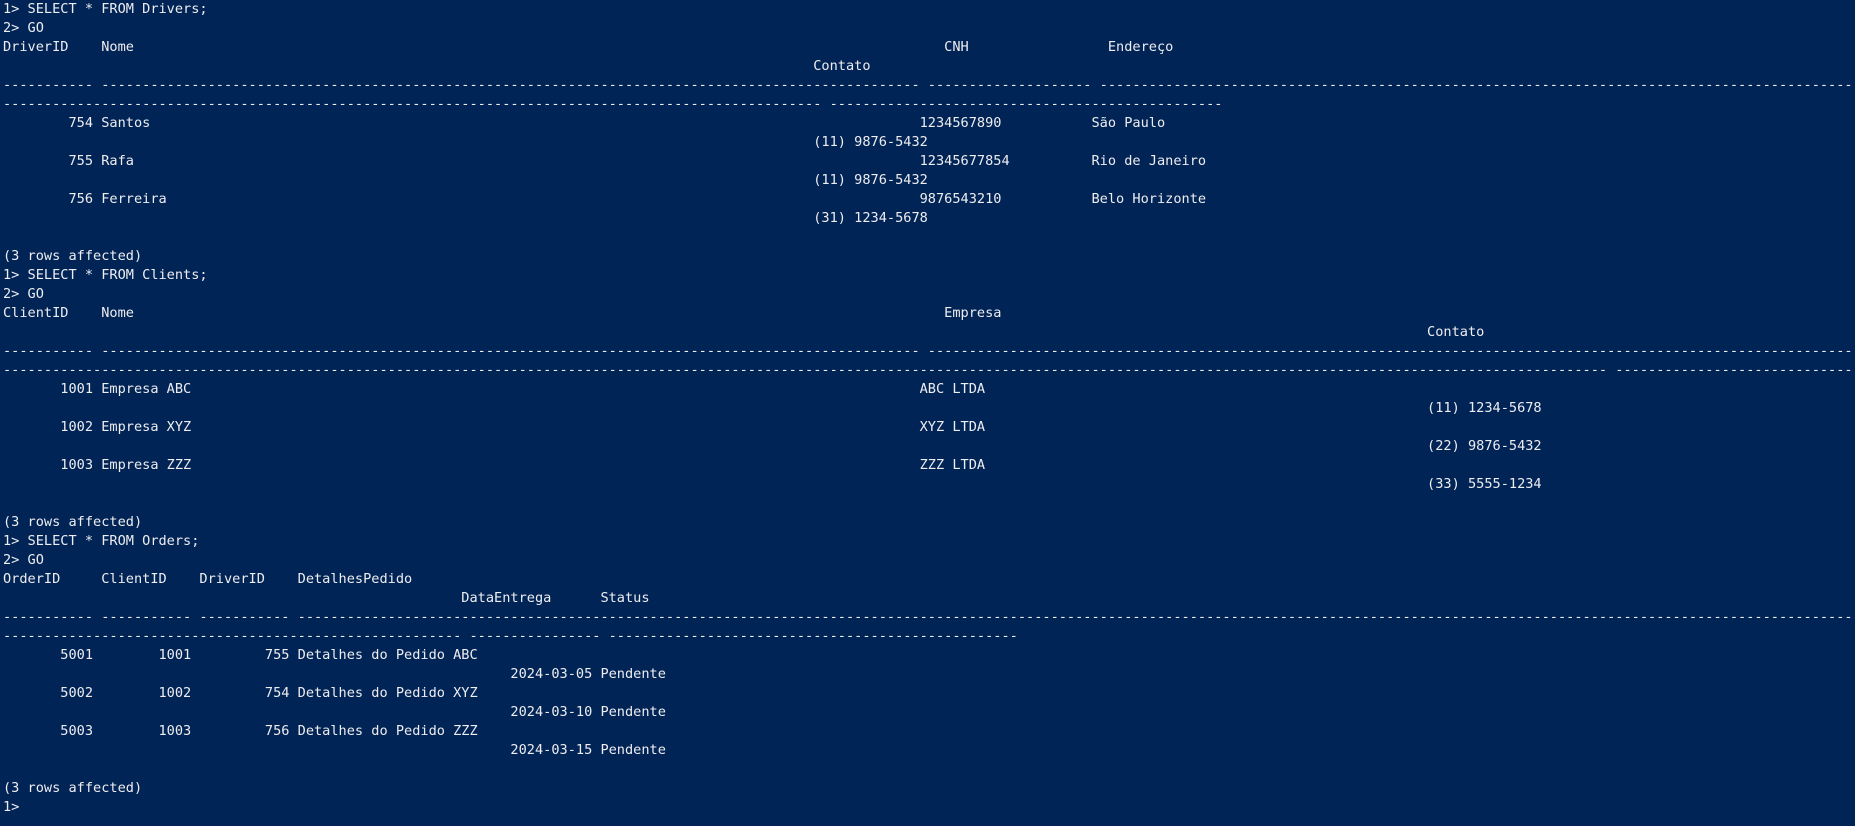 This screenshot has width=1855, height=826. Describe the element at coordinates (772, 446) in the screenshot. I see `terminal-line: (22) 9876-5432` at that location.